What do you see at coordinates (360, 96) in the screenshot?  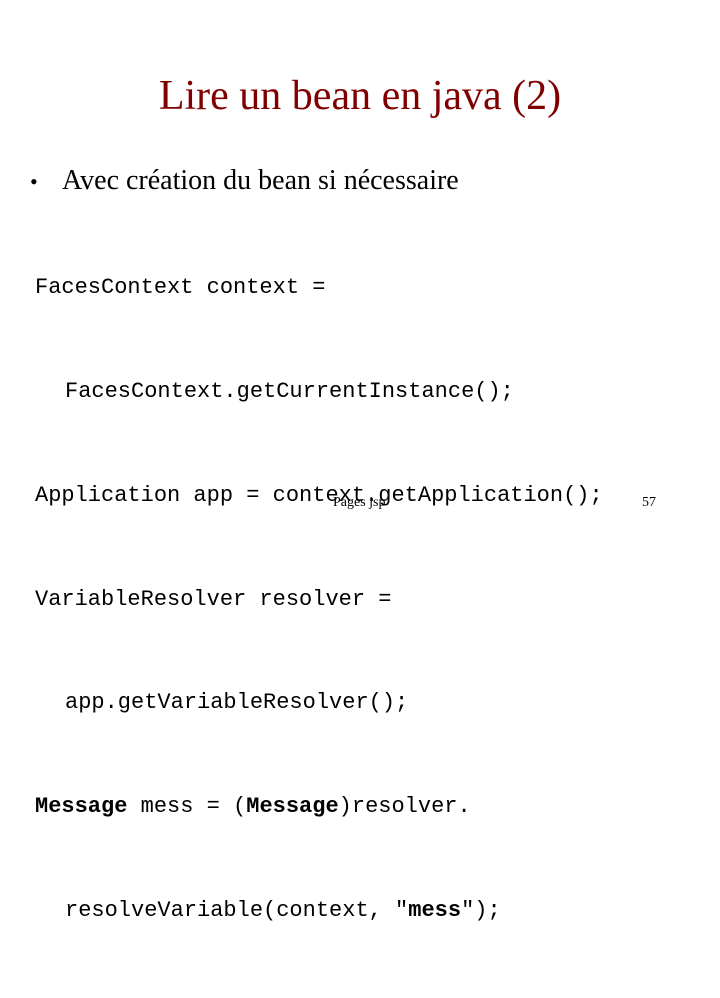 I see `slide-title: Lire un bean en java (2)` at bounding box center [360, 96].